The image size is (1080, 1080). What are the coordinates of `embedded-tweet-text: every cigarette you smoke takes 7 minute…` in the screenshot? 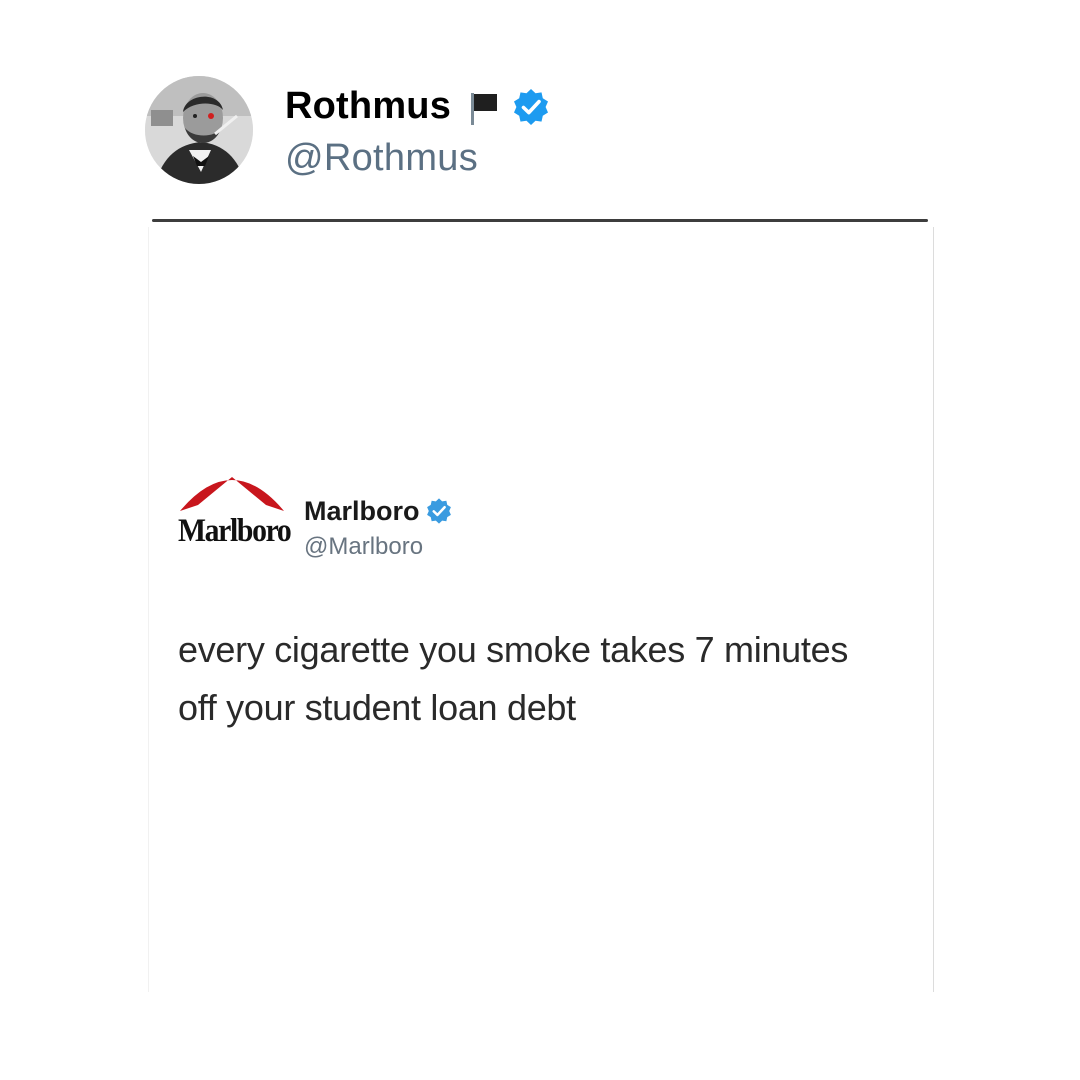 It's located at (553, 679).